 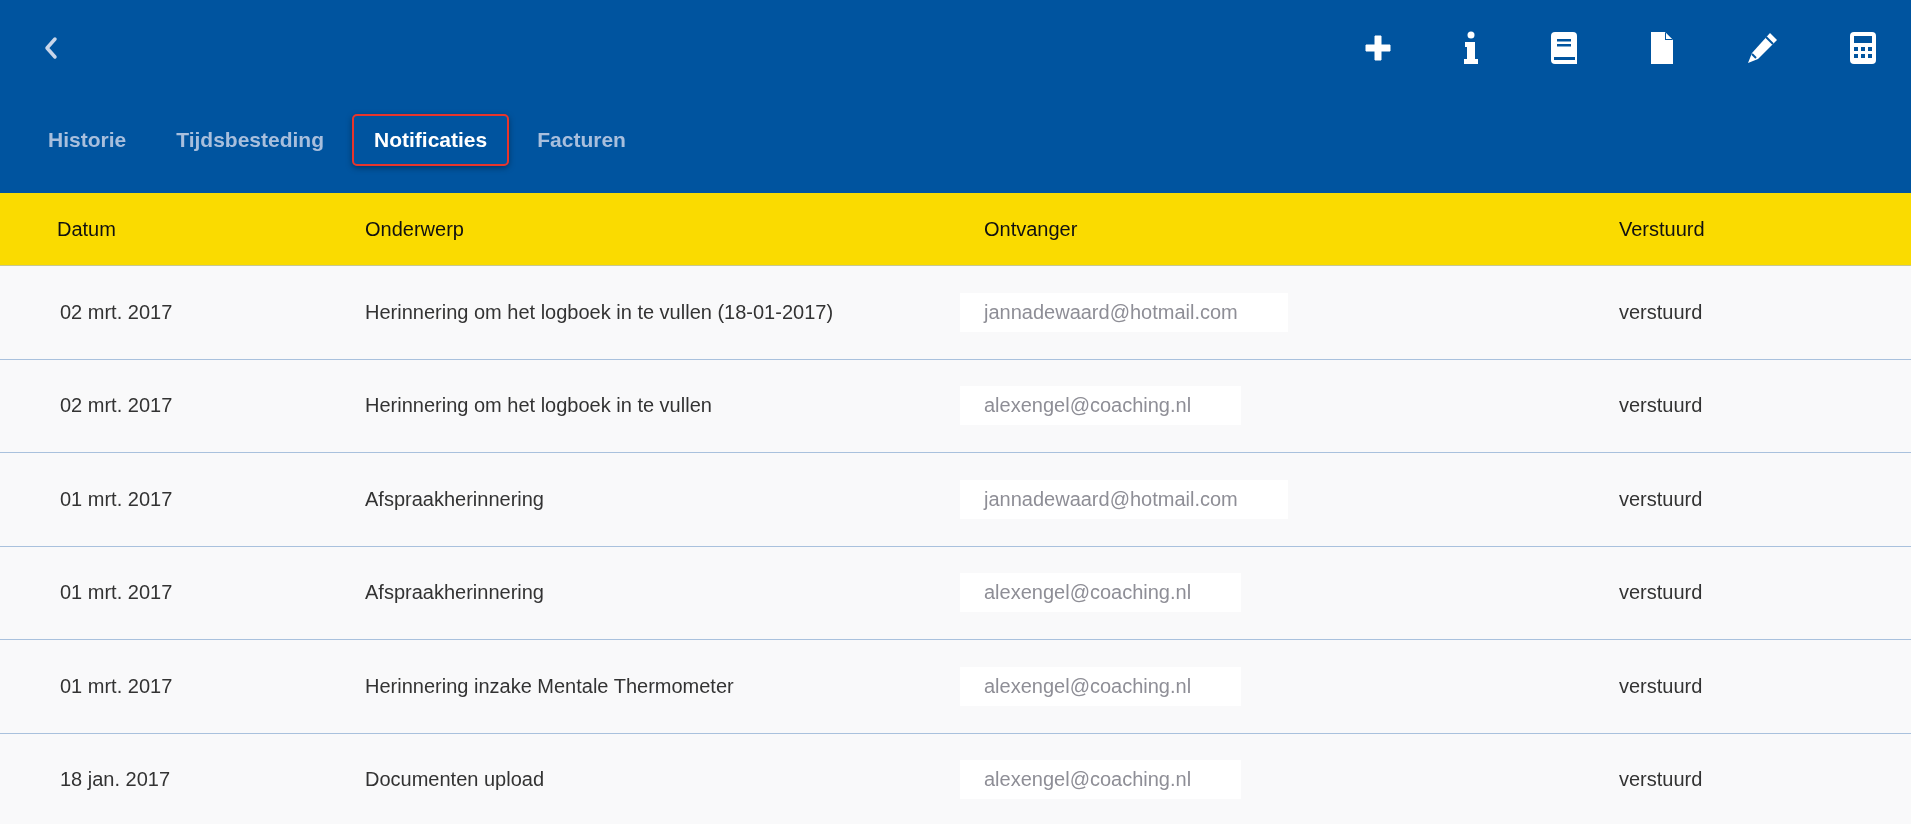 I want to click on column-header: Datum, so click(x=86, y=229).